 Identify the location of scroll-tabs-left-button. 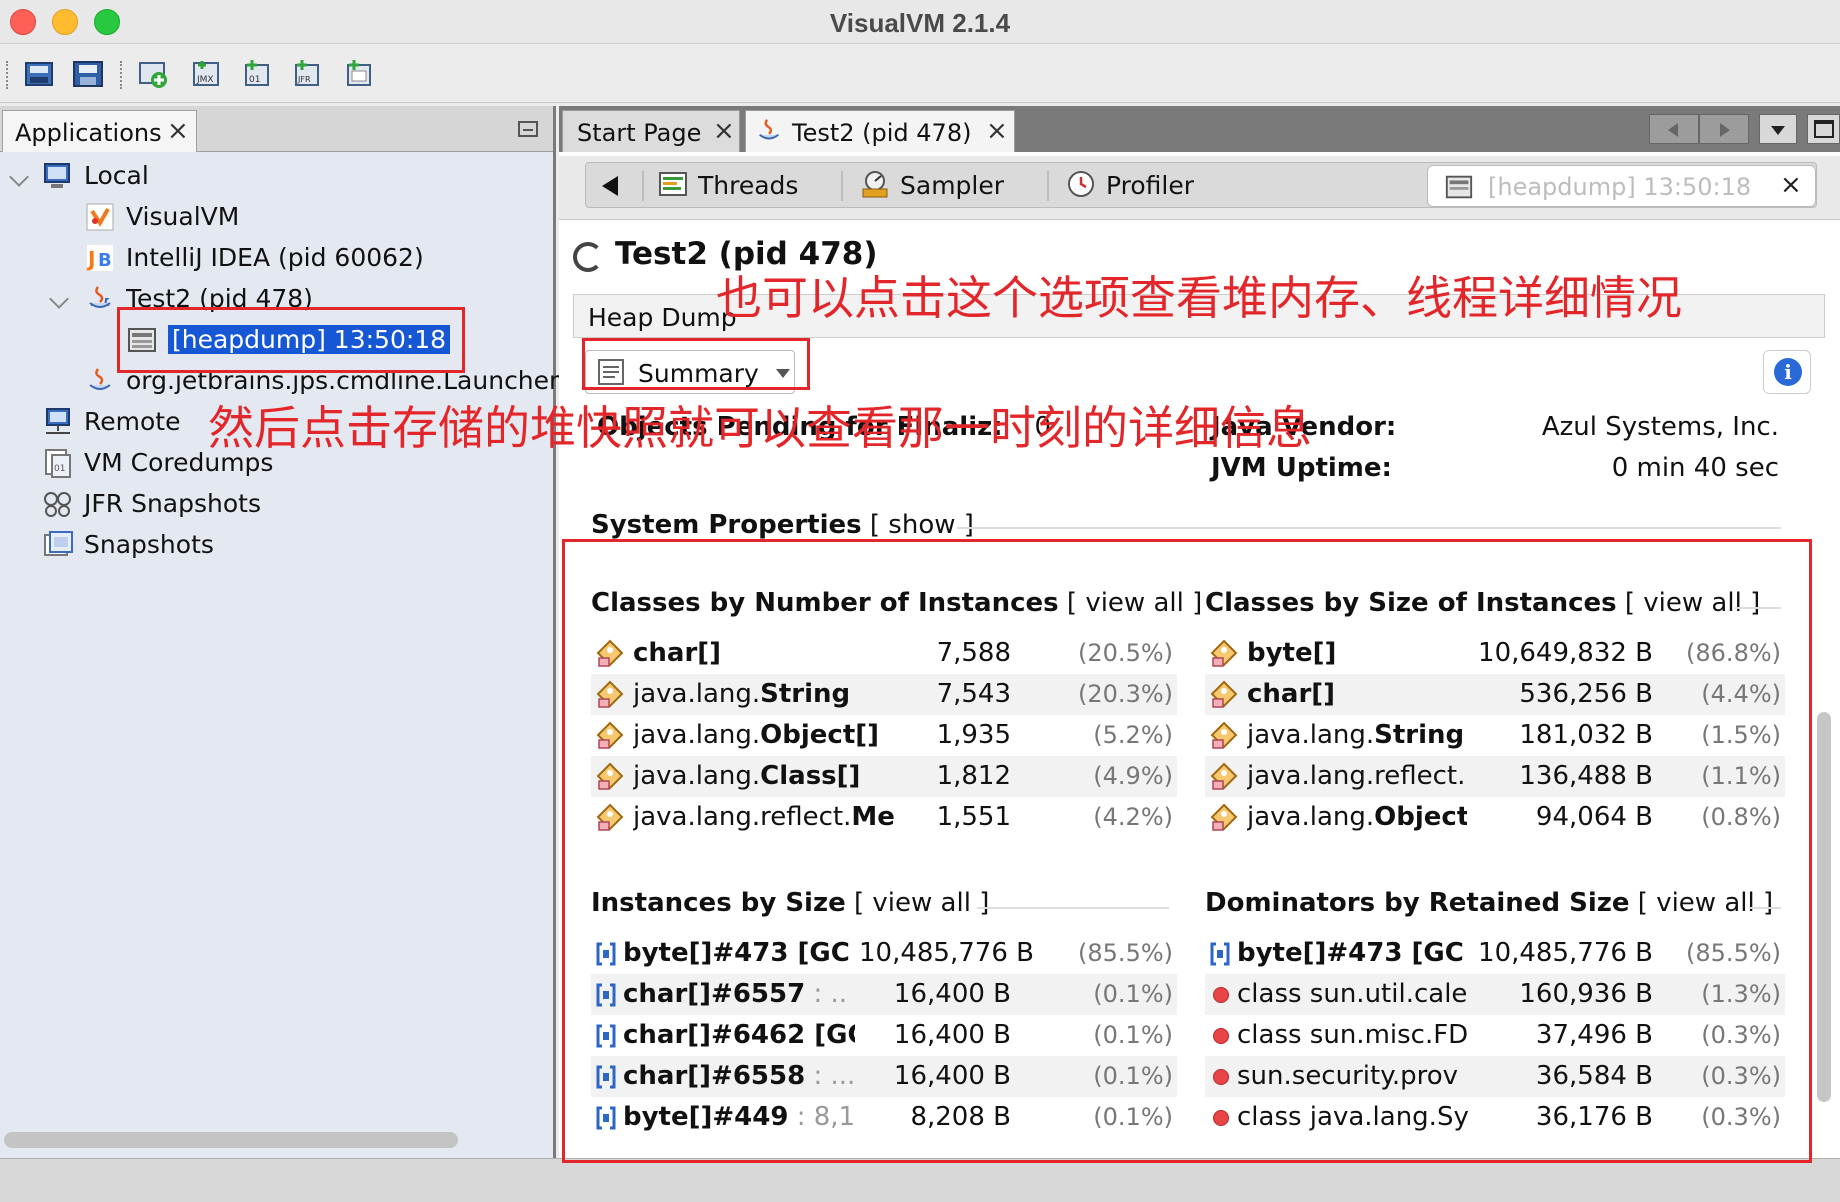
(1674, 129).